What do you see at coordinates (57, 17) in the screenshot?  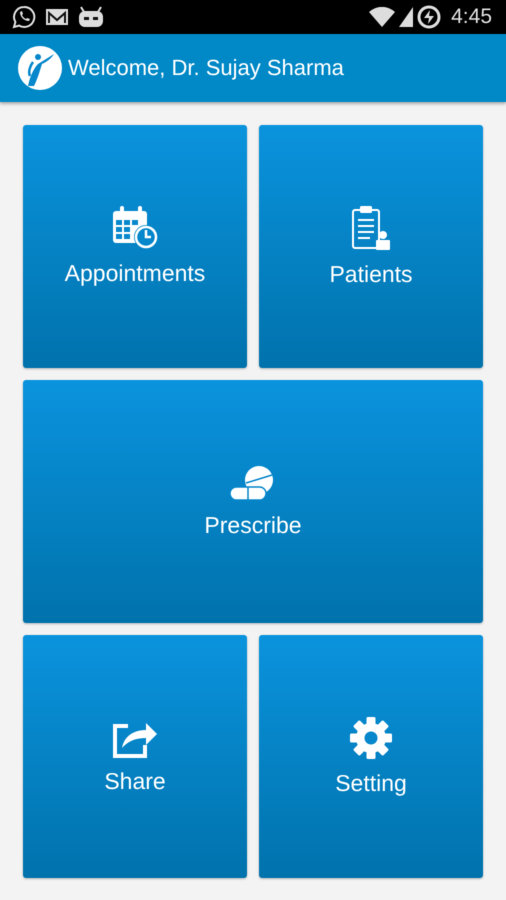 I see `mail-icon` at bounding box center [57, 17].